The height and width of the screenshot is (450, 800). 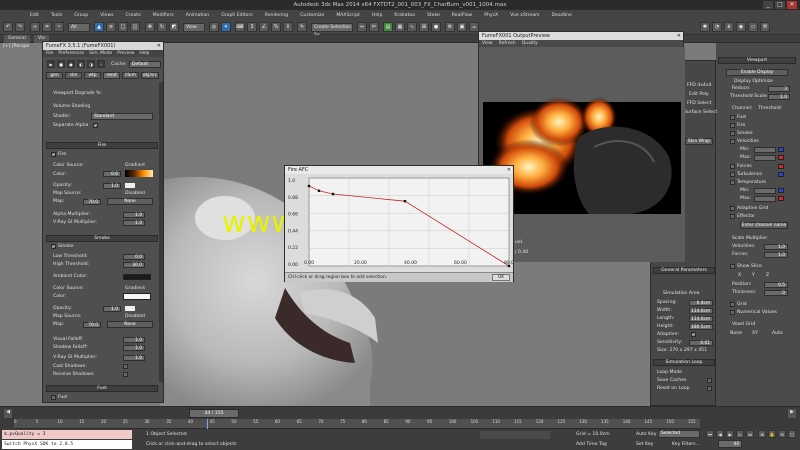 What do you see at coordinates (701, 327) in the screenshot?
I see `height-field: 180.5cm` at bounding box center [701, 327].